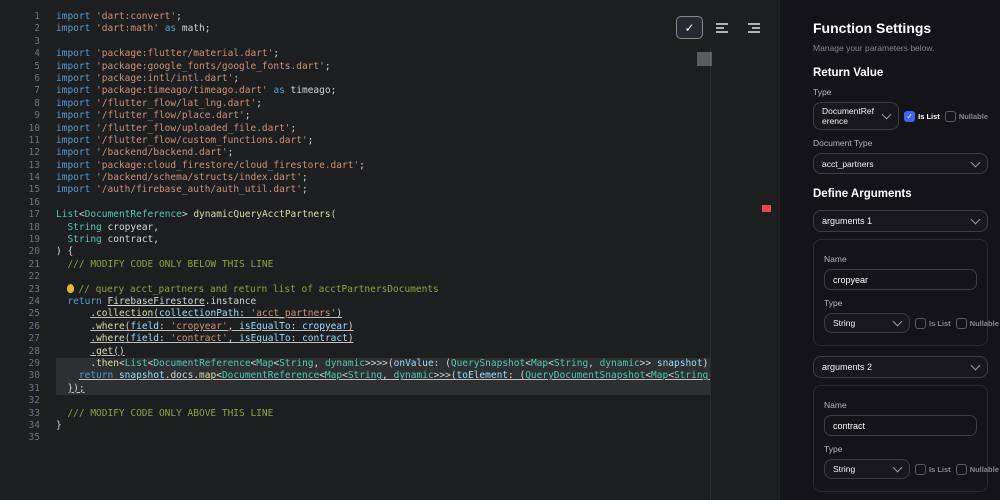  Describe the element at coordinates (355, 240) in the screenshot. I see `code-line: 19 String contract,` at that location.